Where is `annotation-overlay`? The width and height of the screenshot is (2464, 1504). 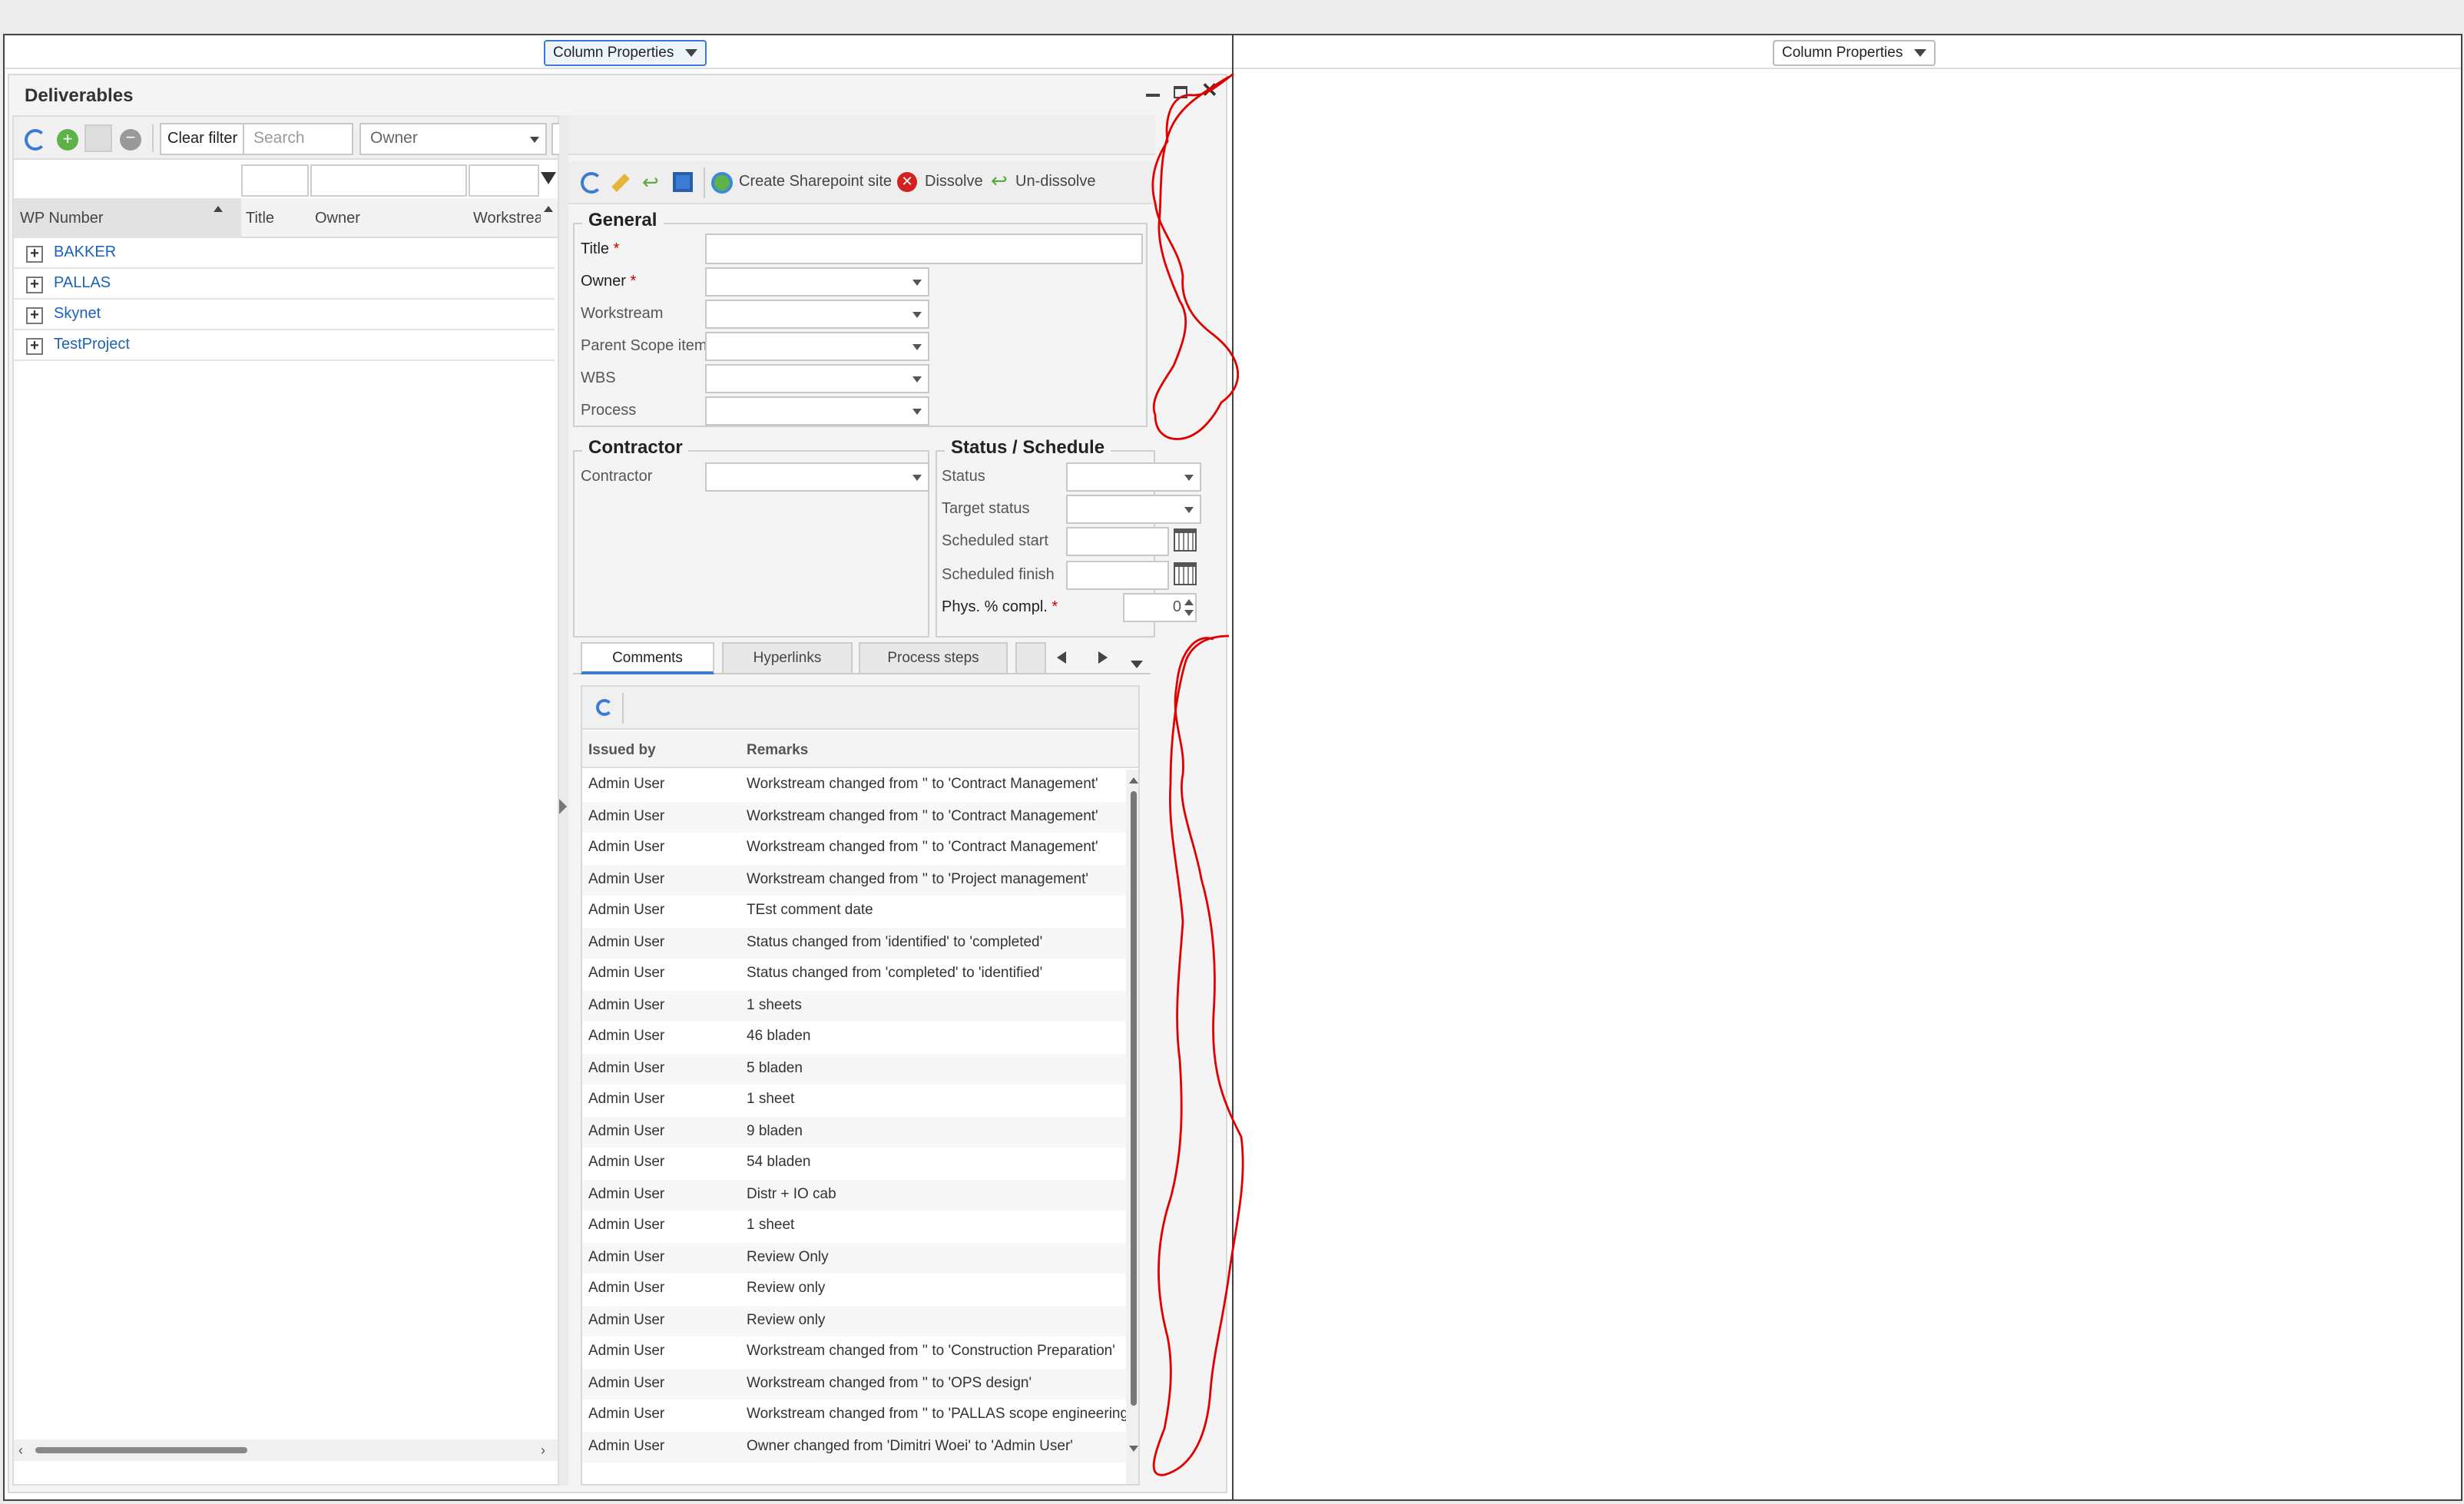 annotation-overlay is located at coordinates (1197, 774).